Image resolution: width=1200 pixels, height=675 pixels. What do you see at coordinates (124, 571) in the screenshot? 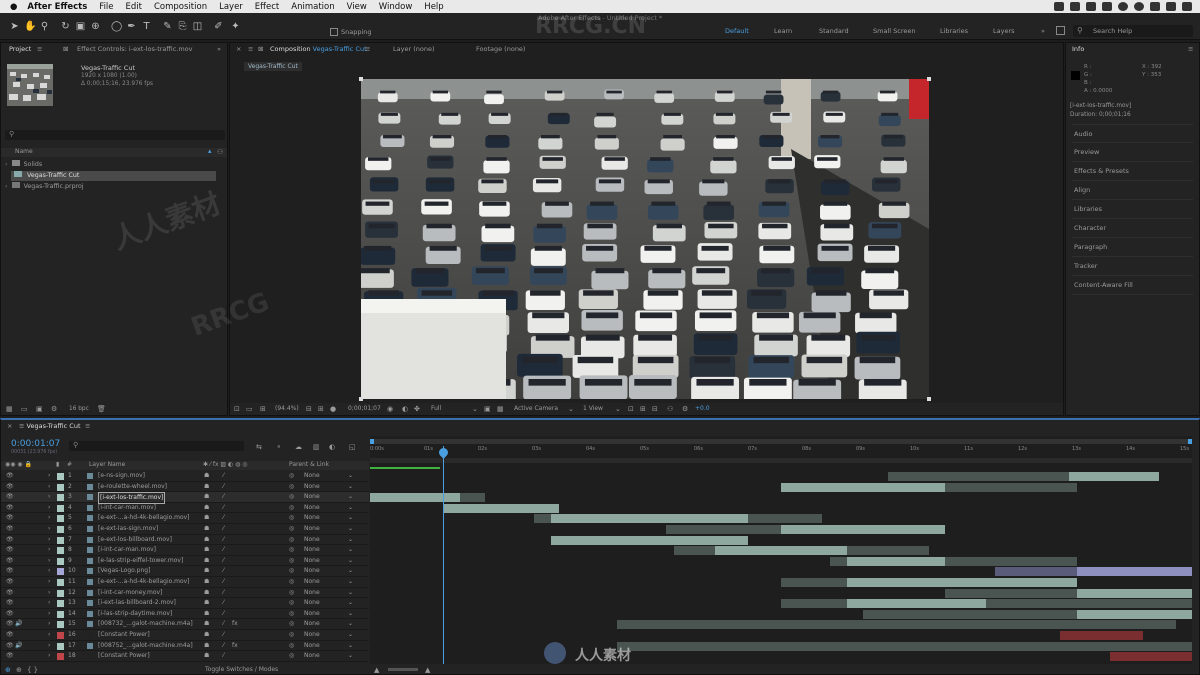
I see `layer-name: [Vegas-Logo.png]` at bounding box center [124, 571].